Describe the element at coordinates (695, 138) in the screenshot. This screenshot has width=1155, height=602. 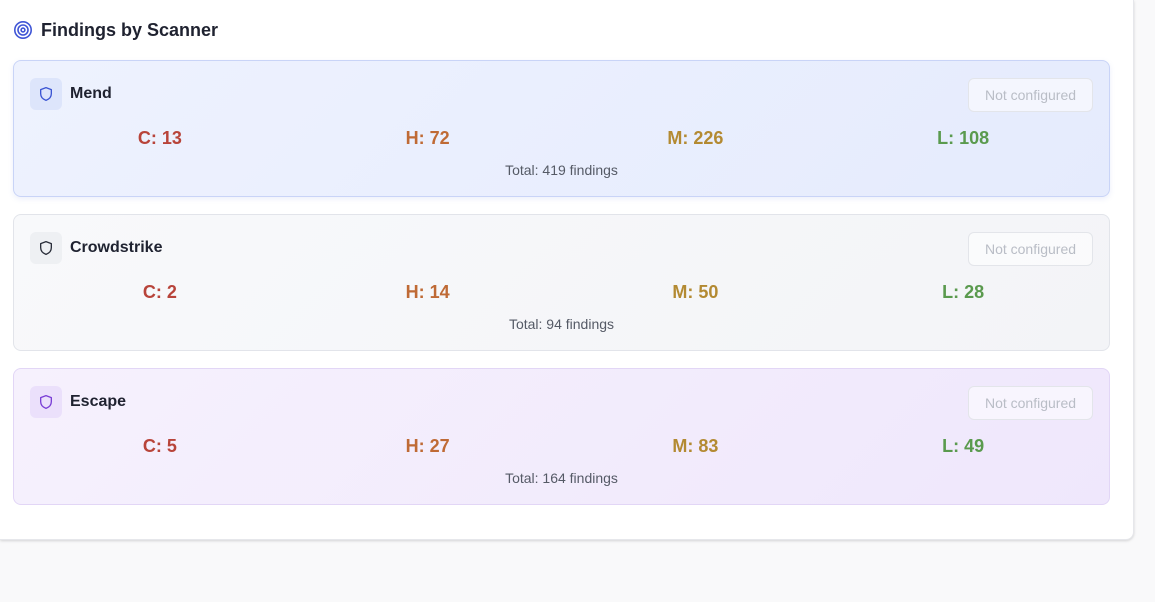
I see `medium-count: M: 226` at that location.